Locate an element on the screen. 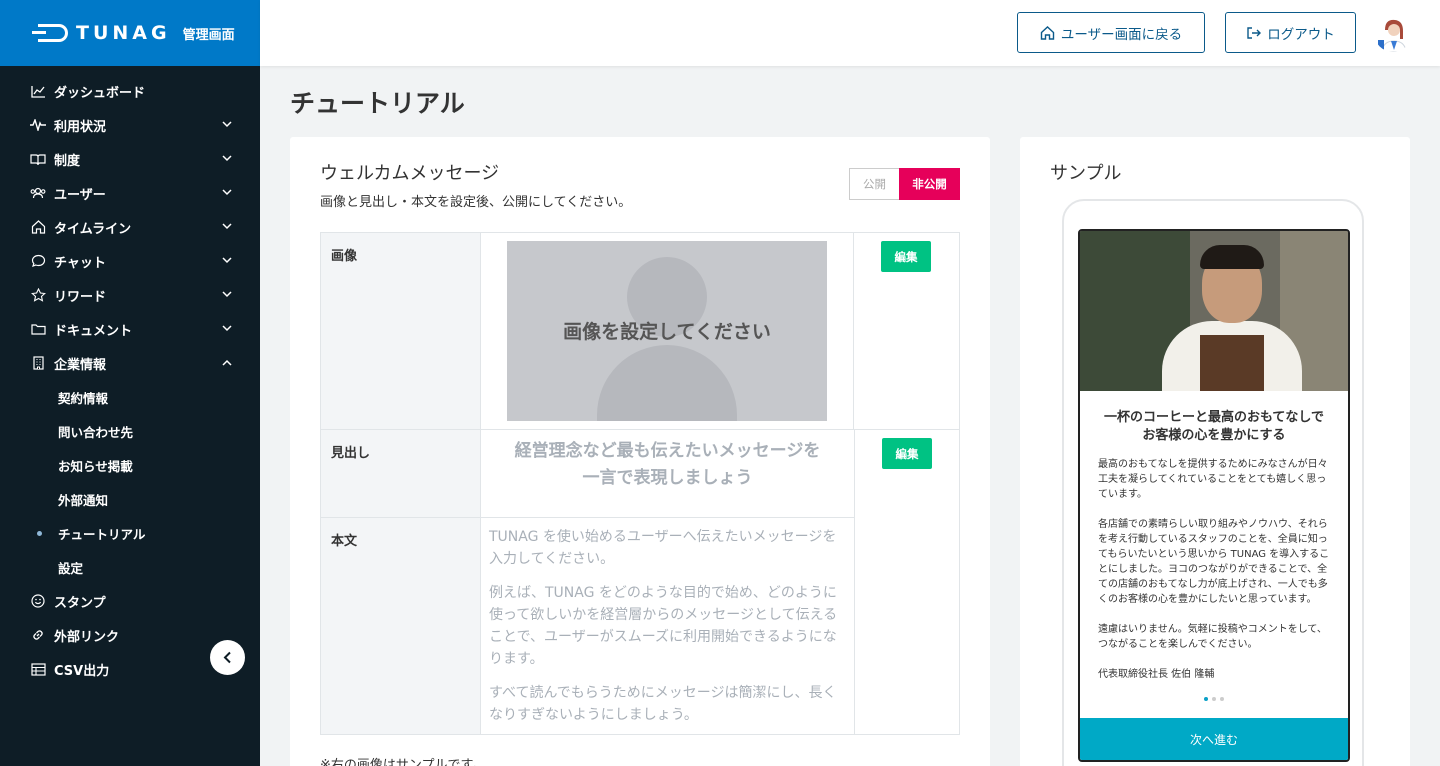 This screenshot has width=1440, height=766. sidebar-subitem-notice: お知らせ掲載 is located at coordinates (130, 465).